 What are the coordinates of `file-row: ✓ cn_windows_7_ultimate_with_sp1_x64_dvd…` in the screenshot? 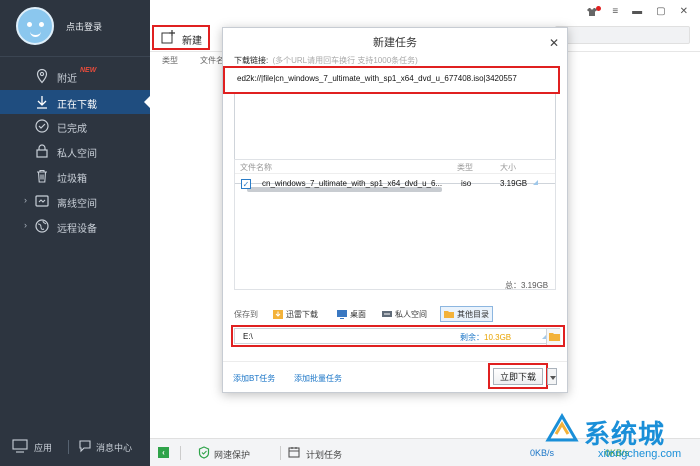 It's located at (395, 184).